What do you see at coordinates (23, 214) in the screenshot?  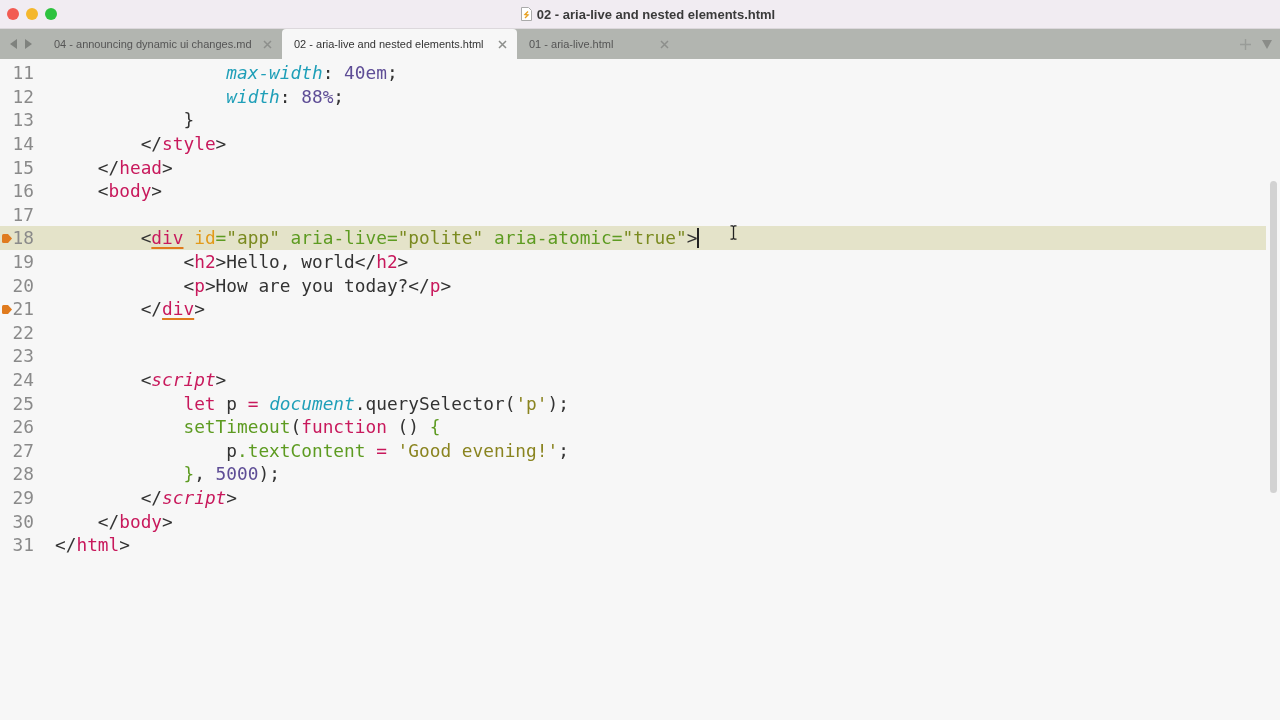 I see `line-number: 17` at bounding box center [23, 214].